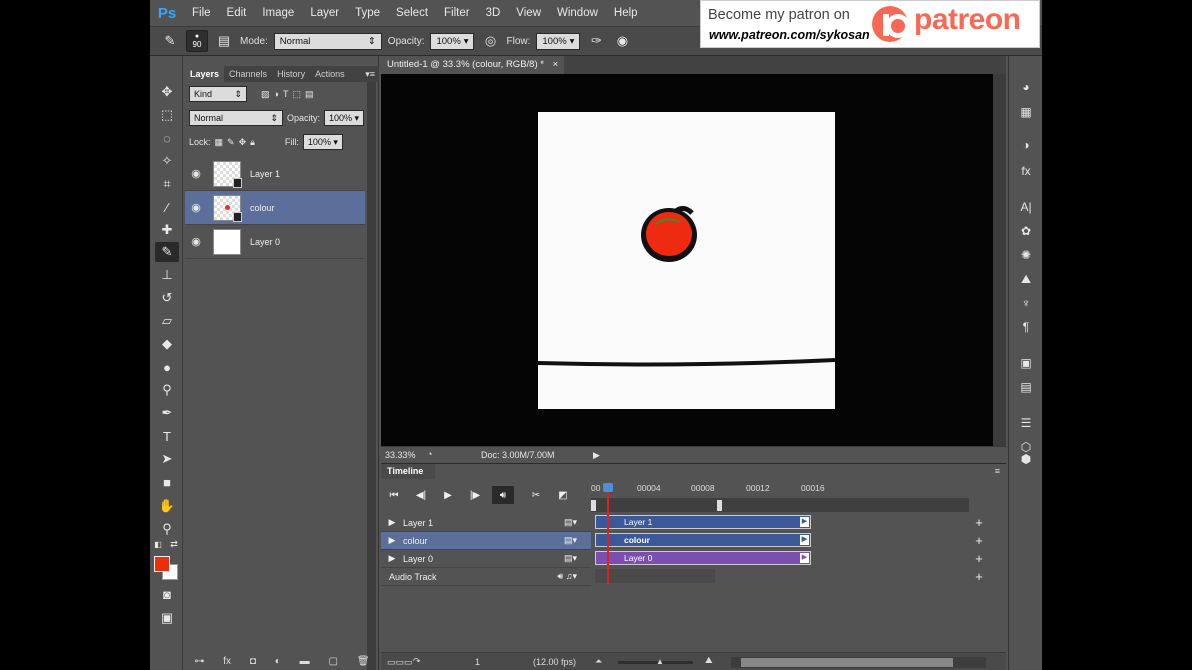  Describe the element at coordinates (1026, 87) in the screenshot. I see `color-panel-icon: ◕` at that location.